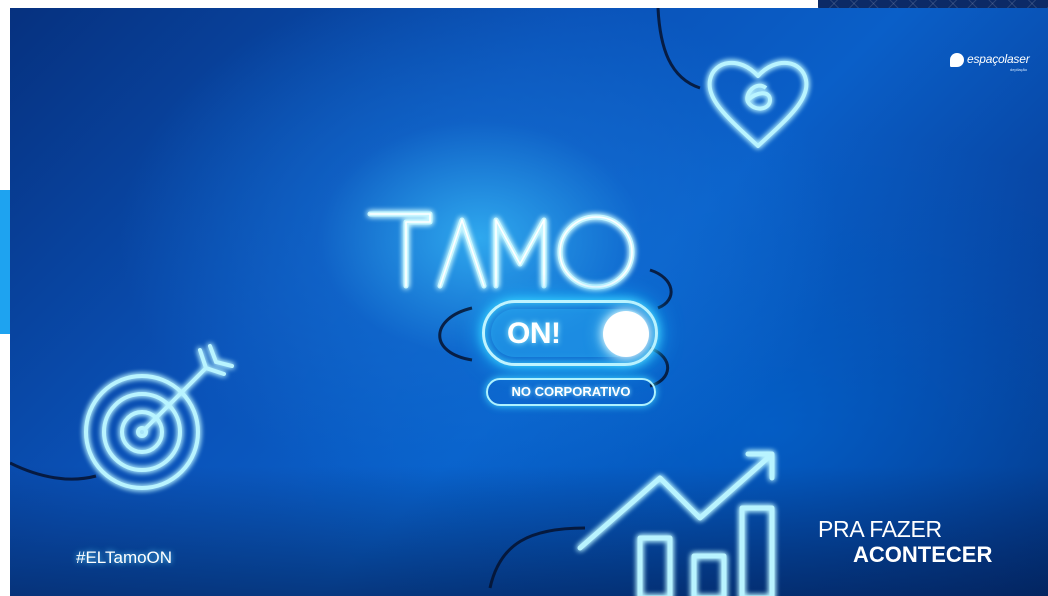 The height and width of the screenshot is (596, 1048). I want to click on tagline-line1: PRA FAZER, so click(880, 529).